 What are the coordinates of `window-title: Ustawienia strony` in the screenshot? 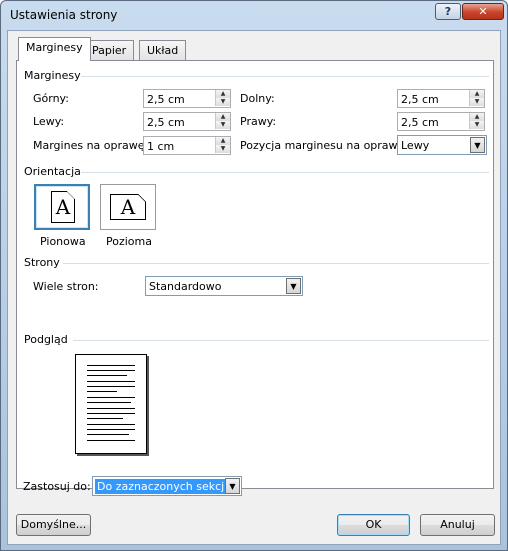 It's located at (64, 15).